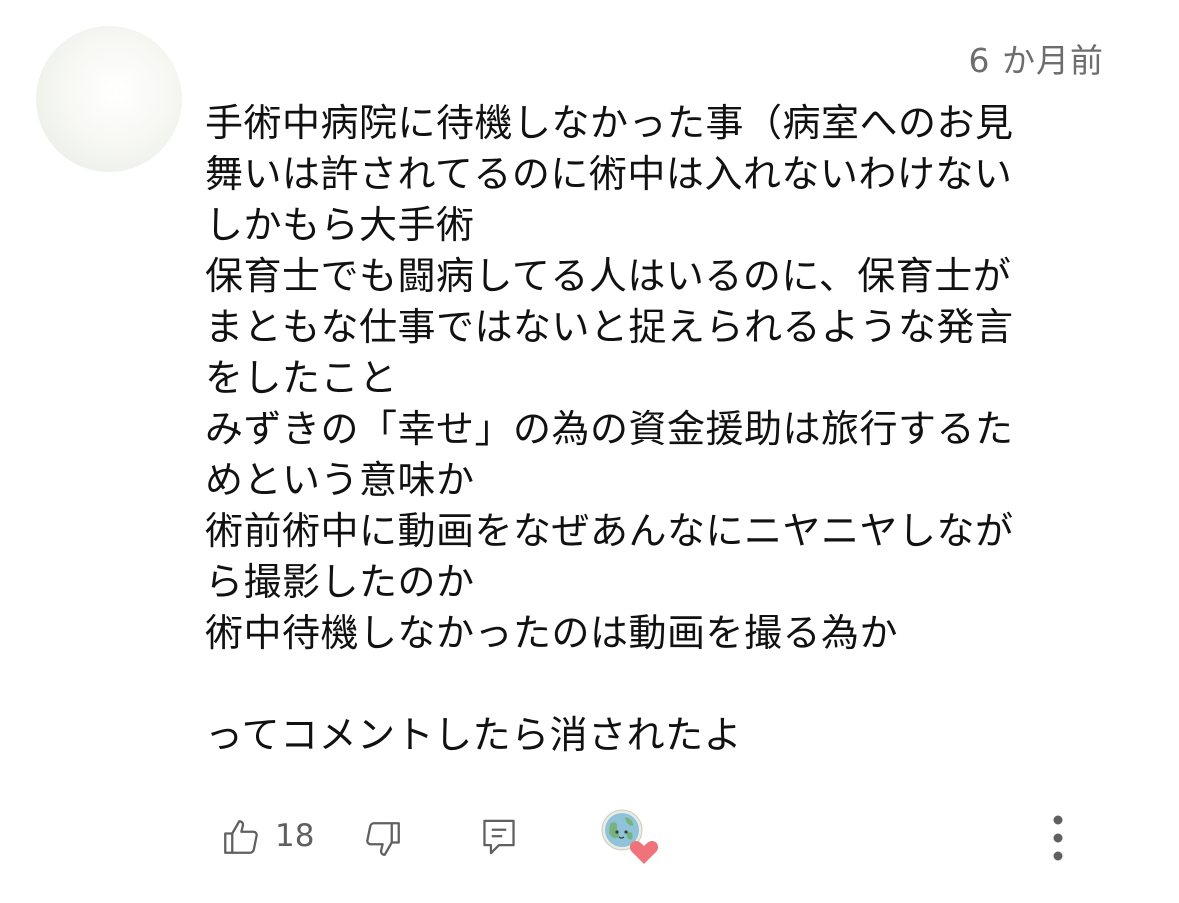  Describe the element at coordinates (589, 838) in the screenshot. I see `comment-action-bar: 18` at that location.